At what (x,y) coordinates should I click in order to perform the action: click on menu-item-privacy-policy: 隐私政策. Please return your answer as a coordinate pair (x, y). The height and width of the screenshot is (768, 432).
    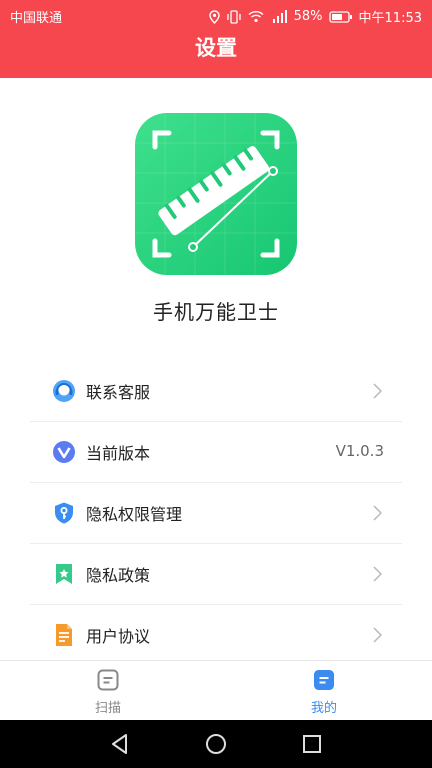
    Looking at the image, I should click on (216, 574).